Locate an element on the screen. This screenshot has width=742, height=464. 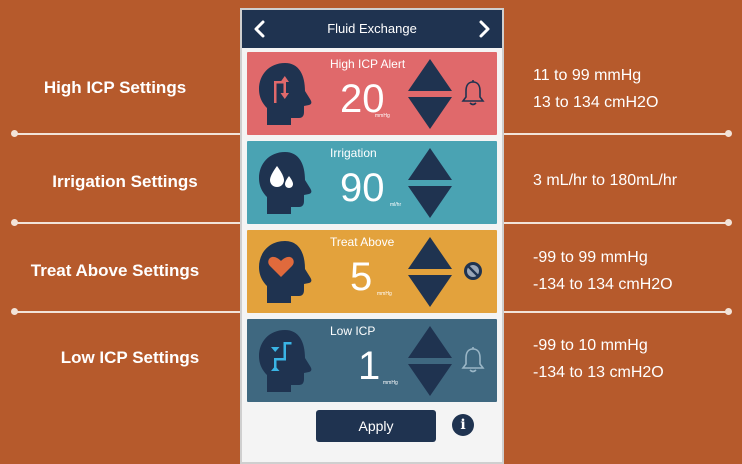
treat-above-range: -99 to 99 mmHg -134 to 134 cmH2O is located at coordinates (603, 271).